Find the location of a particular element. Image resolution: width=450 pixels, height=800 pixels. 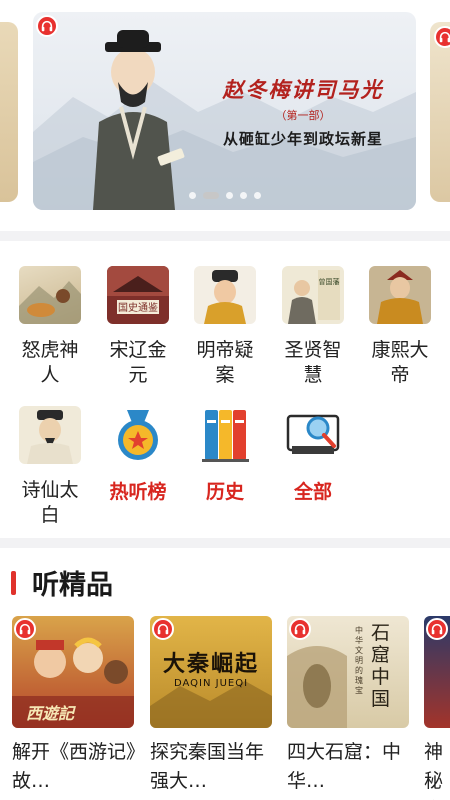

tiger-painting-icon is located at coordinates (50, 295).